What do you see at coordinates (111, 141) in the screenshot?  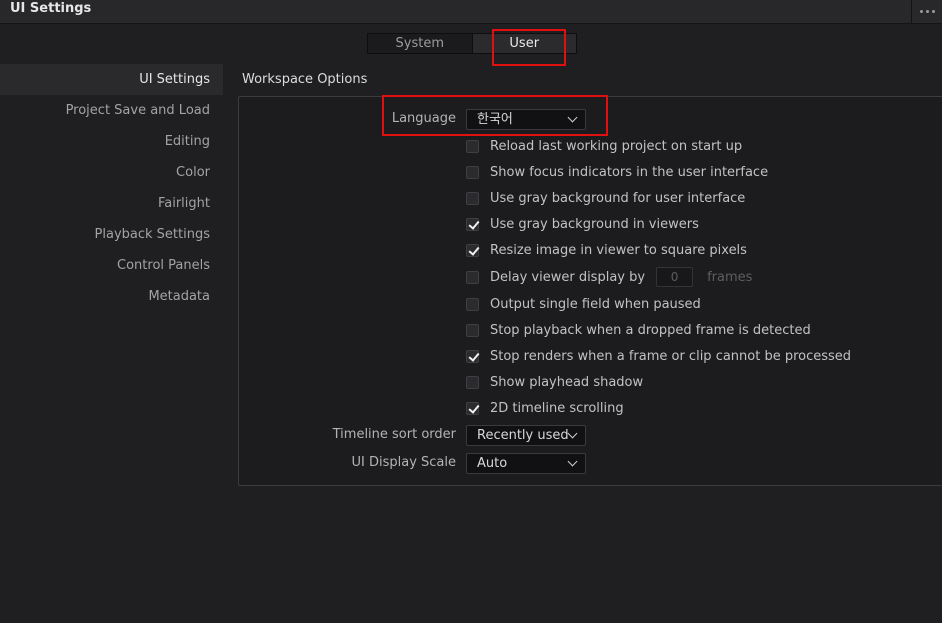 I see `sidebar-item-editing: Editing` at bounding box center [111, 141].